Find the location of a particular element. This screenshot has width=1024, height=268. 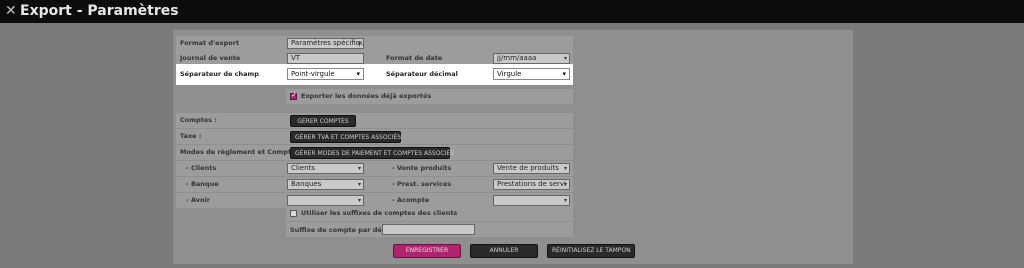

reset-buffer-button: RÉINITIALISEZ LE TAMPON is located at coordinates (591, 251).